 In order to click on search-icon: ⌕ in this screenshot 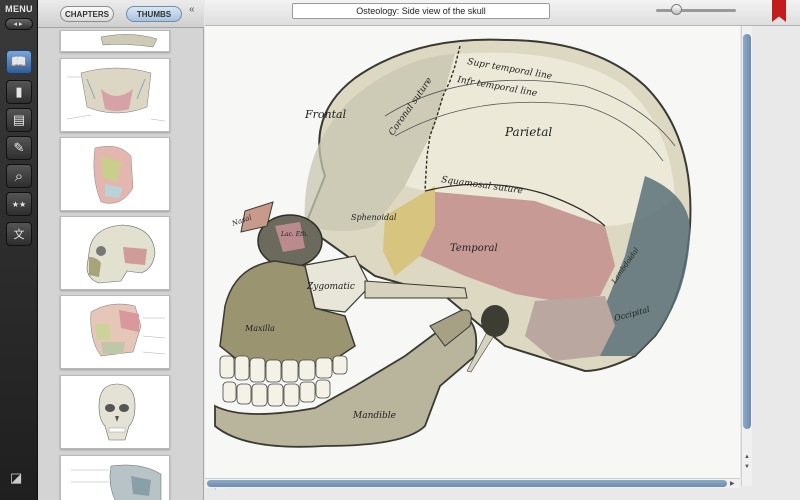, I will do `click(19, 176)`.